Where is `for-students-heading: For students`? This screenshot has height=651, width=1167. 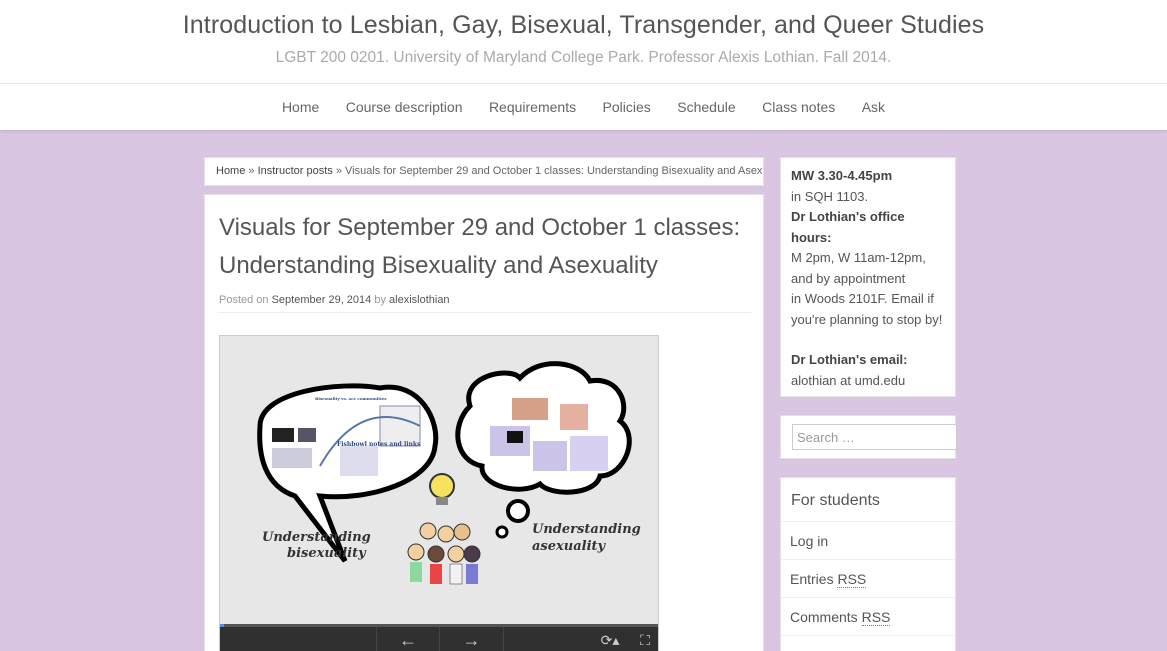
for-students-heading: For students is located at coordinates (868, 500).